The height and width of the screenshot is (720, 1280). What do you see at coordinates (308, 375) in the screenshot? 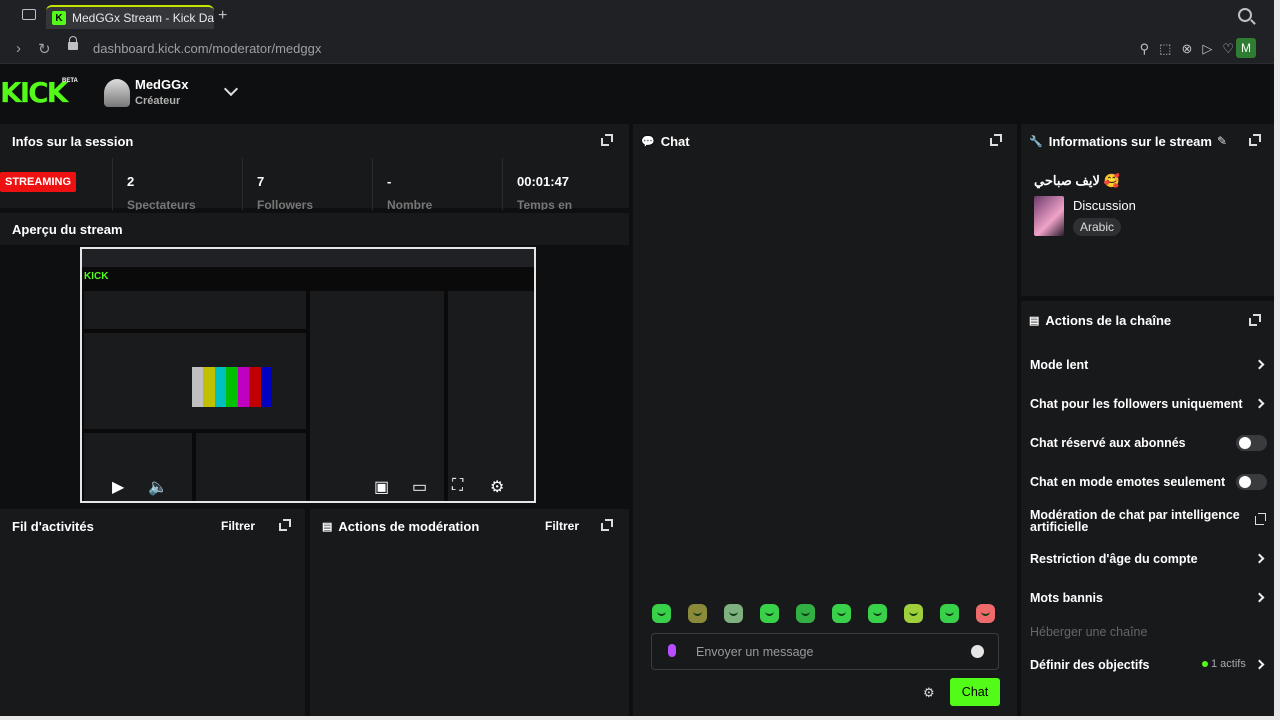
I see `stream-preview-video: KICK ▶ 🔈 ▣ ▭ ⛶ ⚙` at bounding box center [308, 375].